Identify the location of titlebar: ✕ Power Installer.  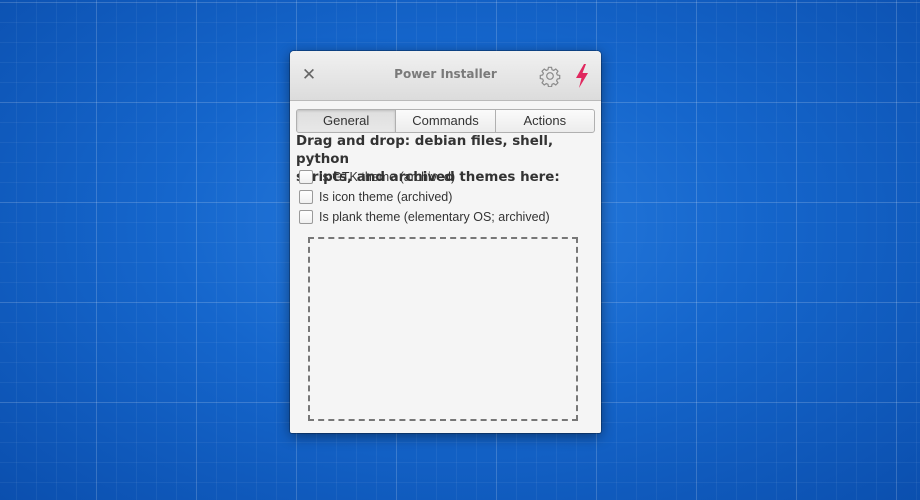
(445, 76).